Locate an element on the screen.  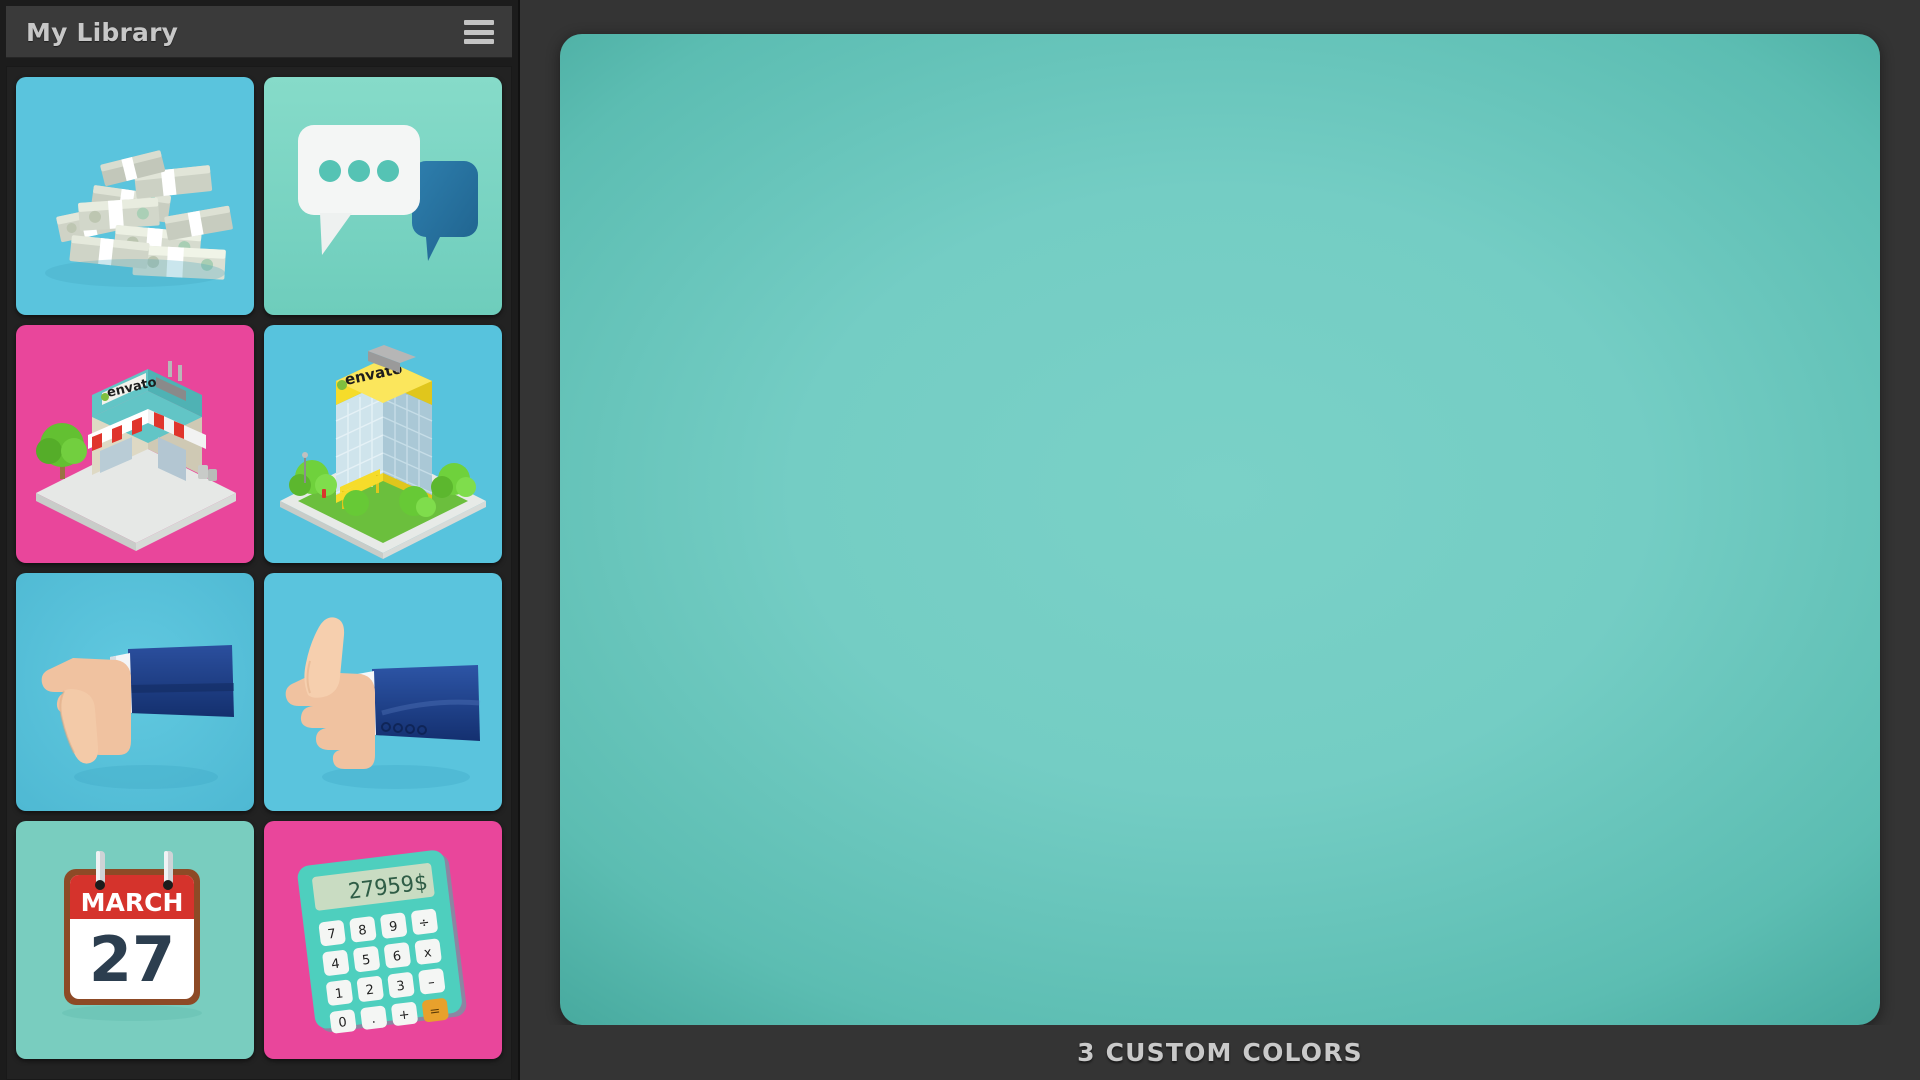
calendar-month-label: MARCH is located at coordinates (132, 902).